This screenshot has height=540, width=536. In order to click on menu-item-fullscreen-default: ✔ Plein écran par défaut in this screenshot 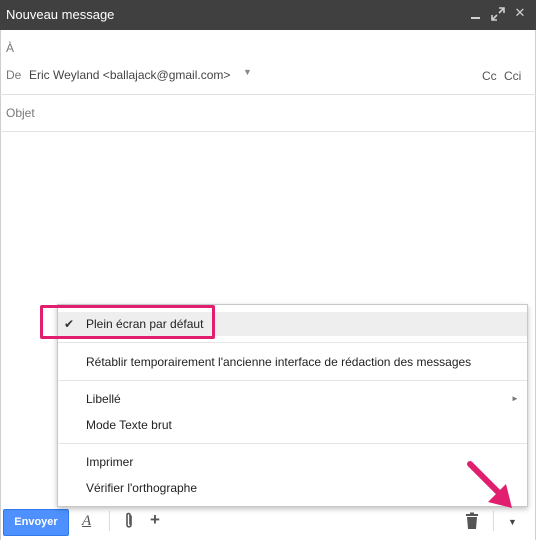, I will do `click(292, 324)`.